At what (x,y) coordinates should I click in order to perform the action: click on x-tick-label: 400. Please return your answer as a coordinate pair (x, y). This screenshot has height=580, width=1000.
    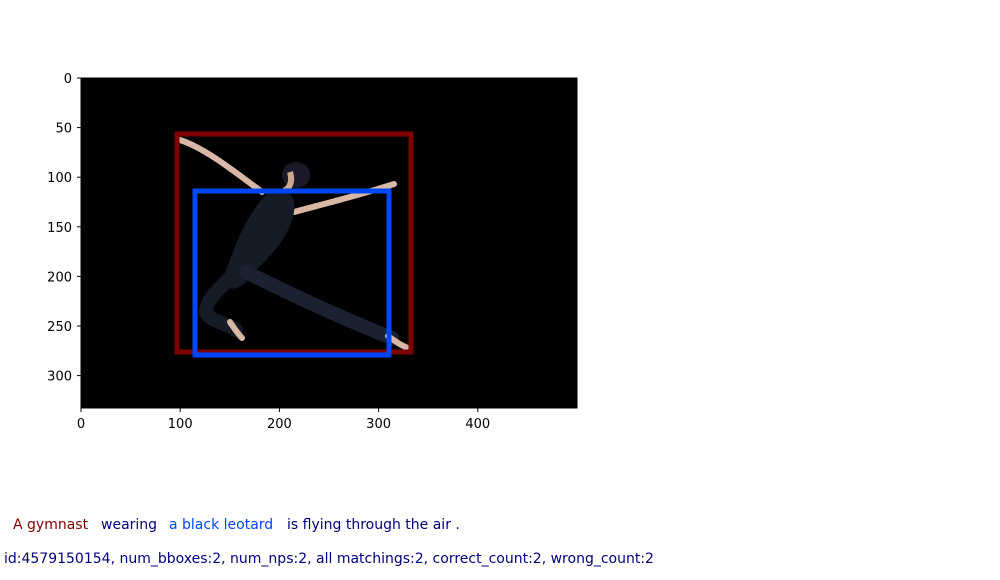
    Looking at the image, I should click on (477, 424).